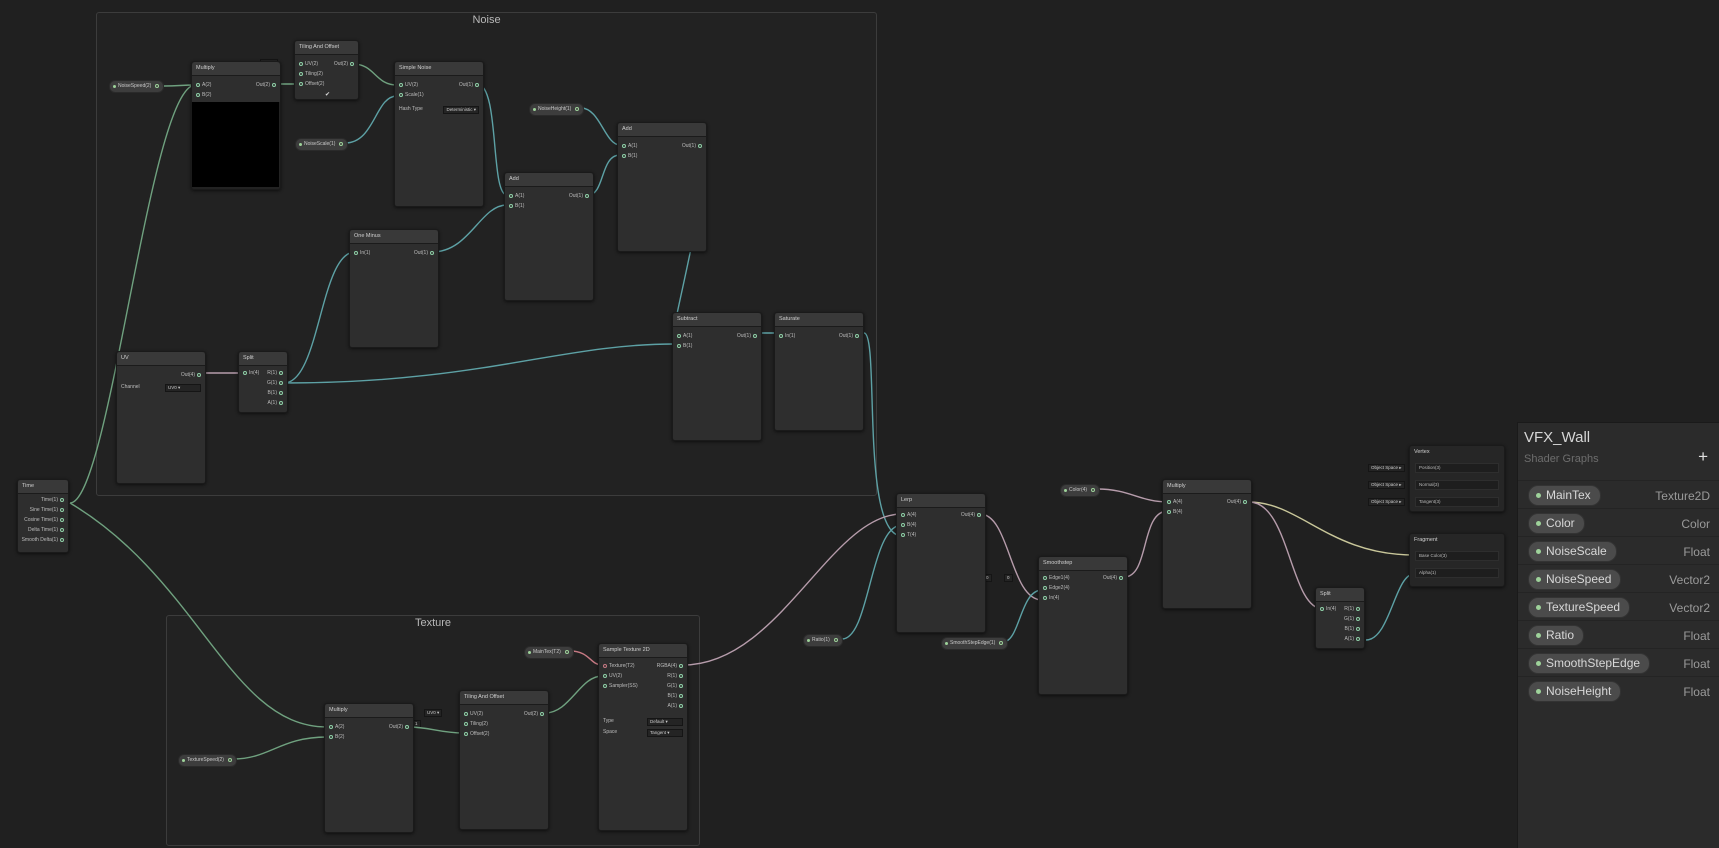 This screenshot has width=1719, height=848. Describe the element at coordinates (267, 85) in the screenshot. I see `port-multiply-out: Out(2)` at that location.